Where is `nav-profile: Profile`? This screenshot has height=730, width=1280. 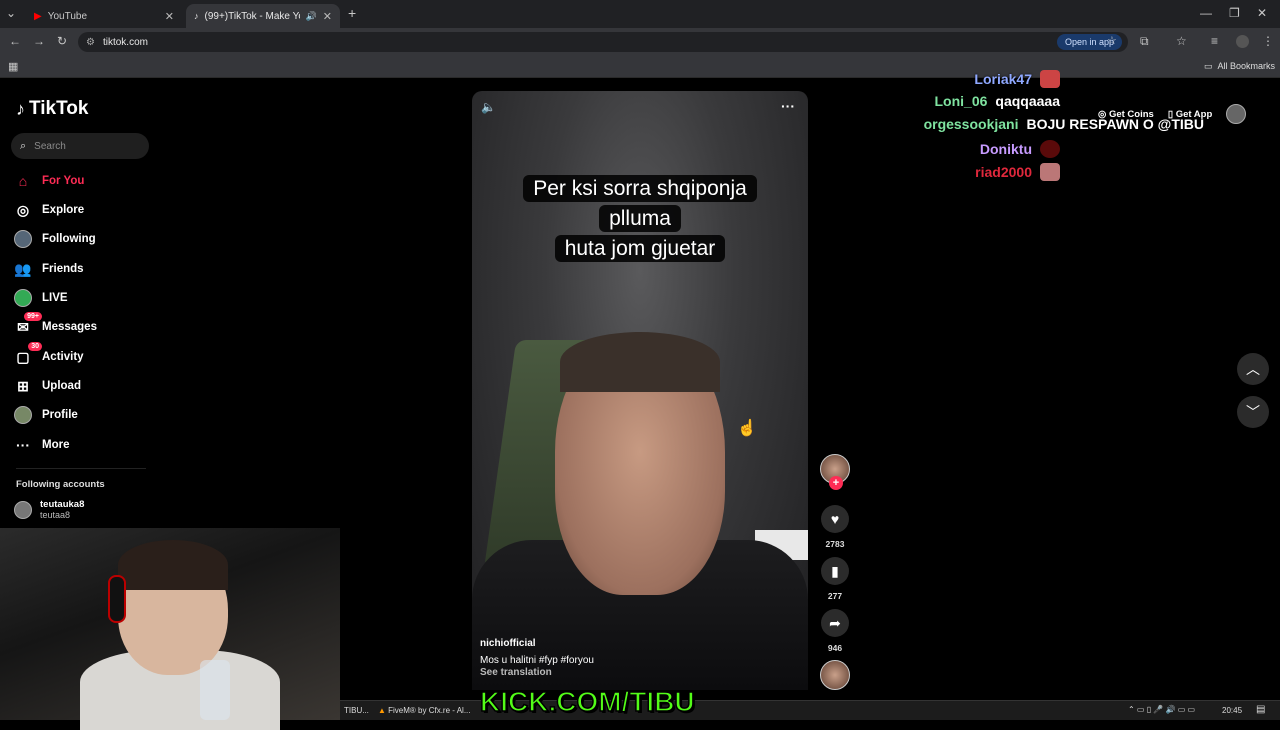
nav-profile: Profile is located at coordinates (46, 415).